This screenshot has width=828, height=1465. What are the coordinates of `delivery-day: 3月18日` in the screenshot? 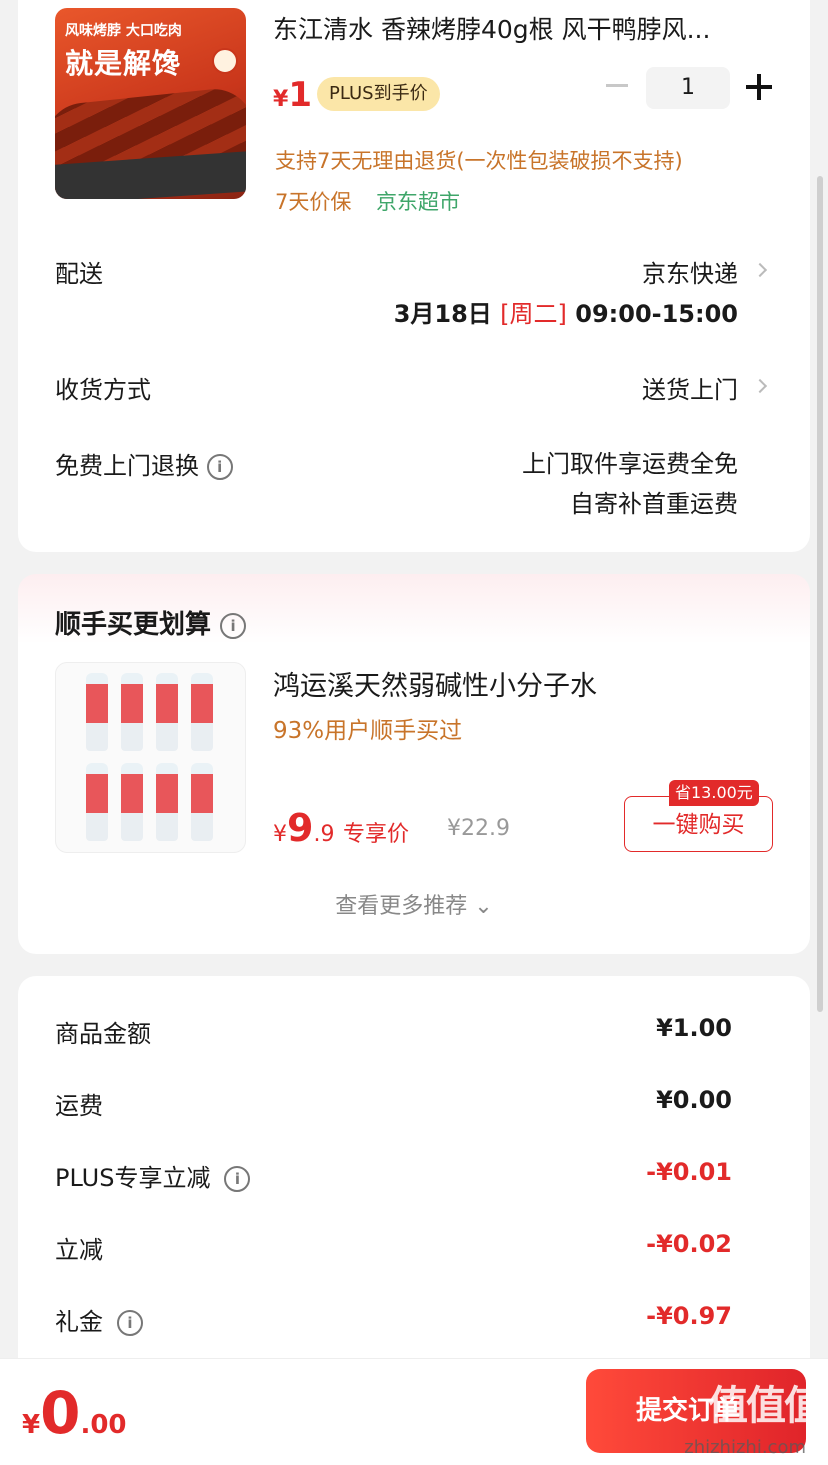 It's located at (442, 314).